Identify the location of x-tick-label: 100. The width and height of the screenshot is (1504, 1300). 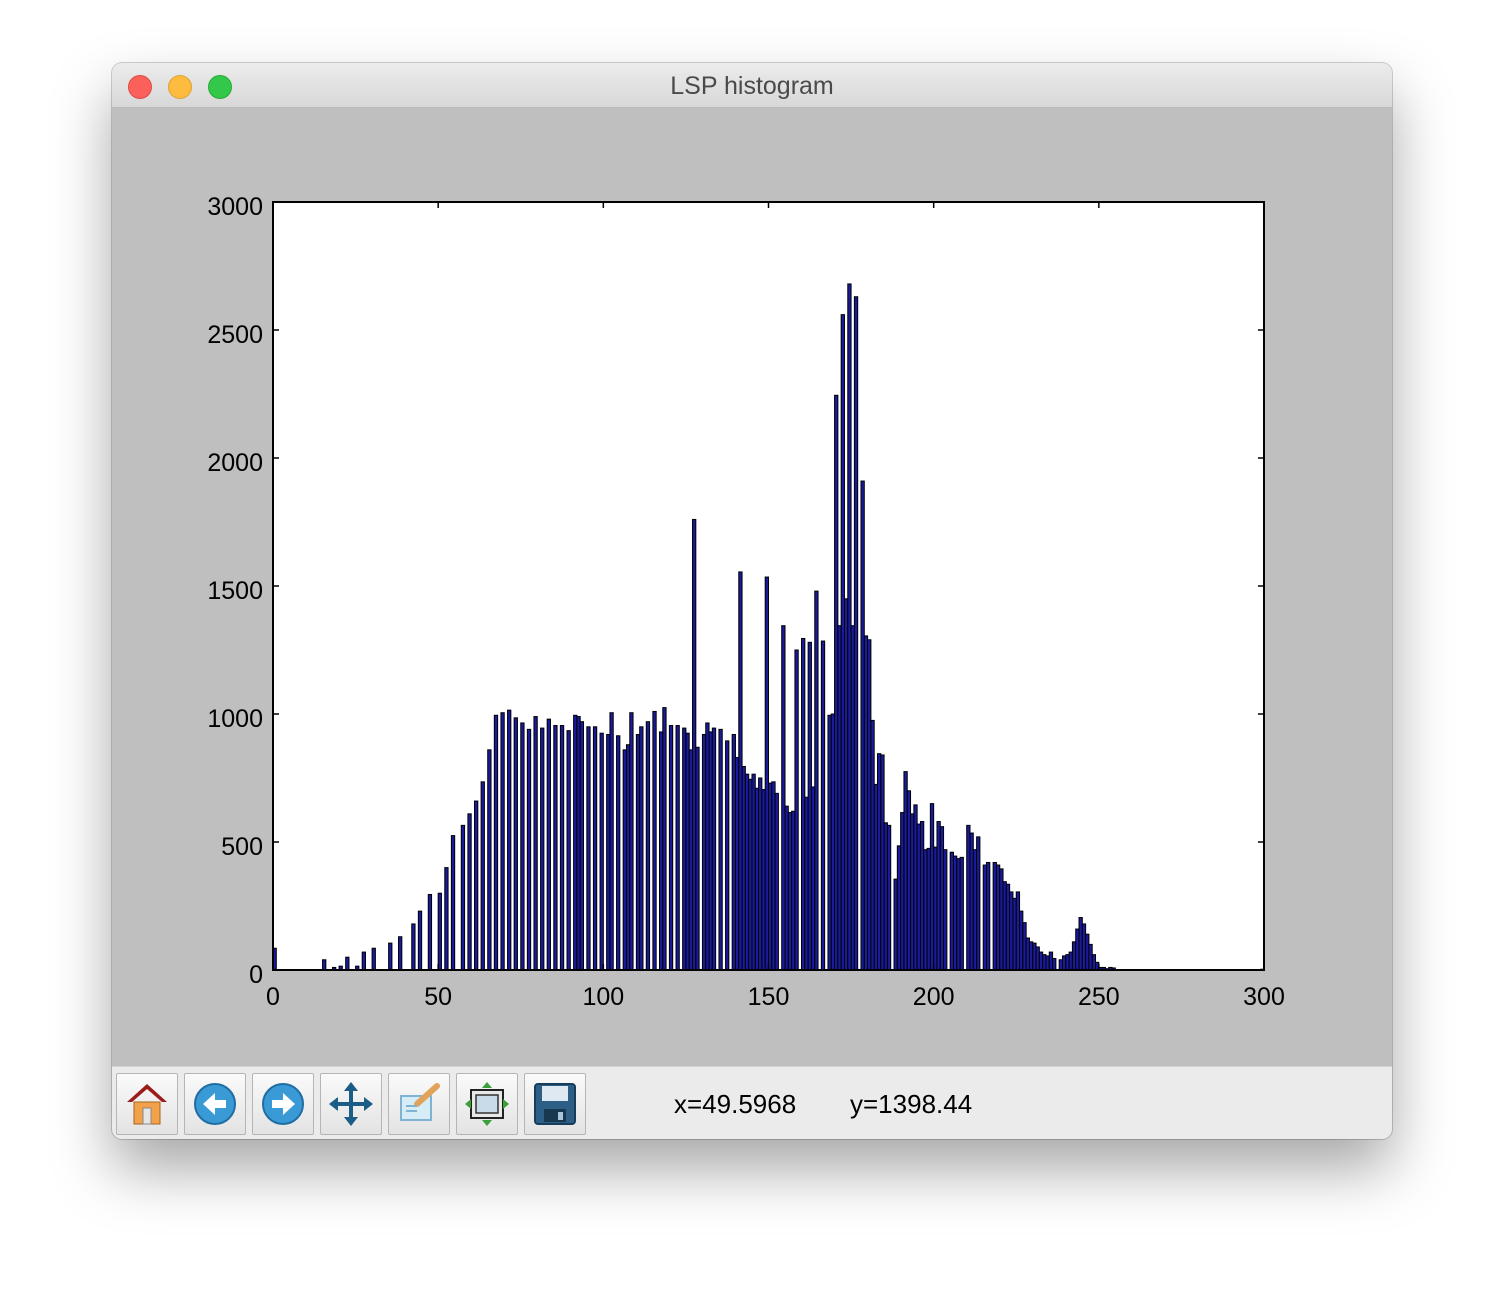
(603, 997).